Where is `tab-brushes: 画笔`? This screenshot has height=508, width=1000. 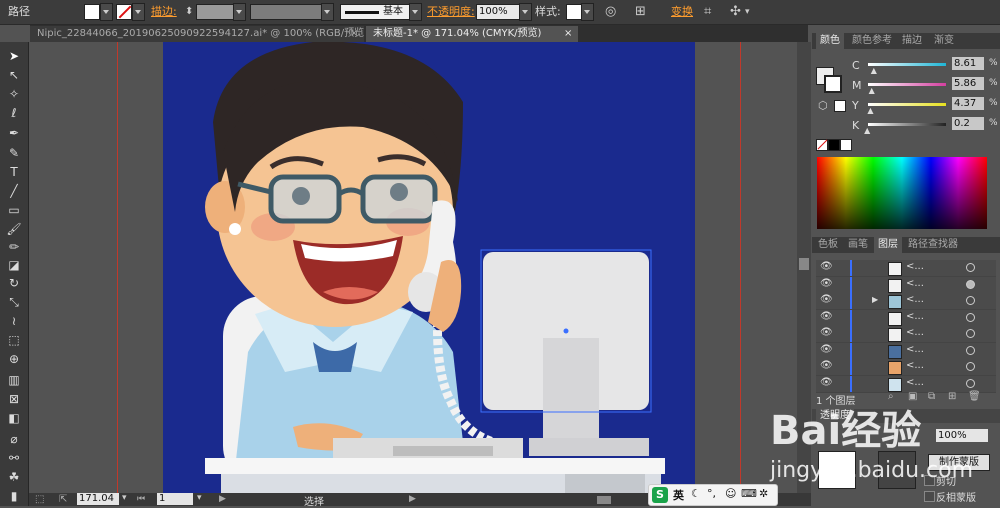
tab-brushes: 画笔 is located at coordinates (858, 245).